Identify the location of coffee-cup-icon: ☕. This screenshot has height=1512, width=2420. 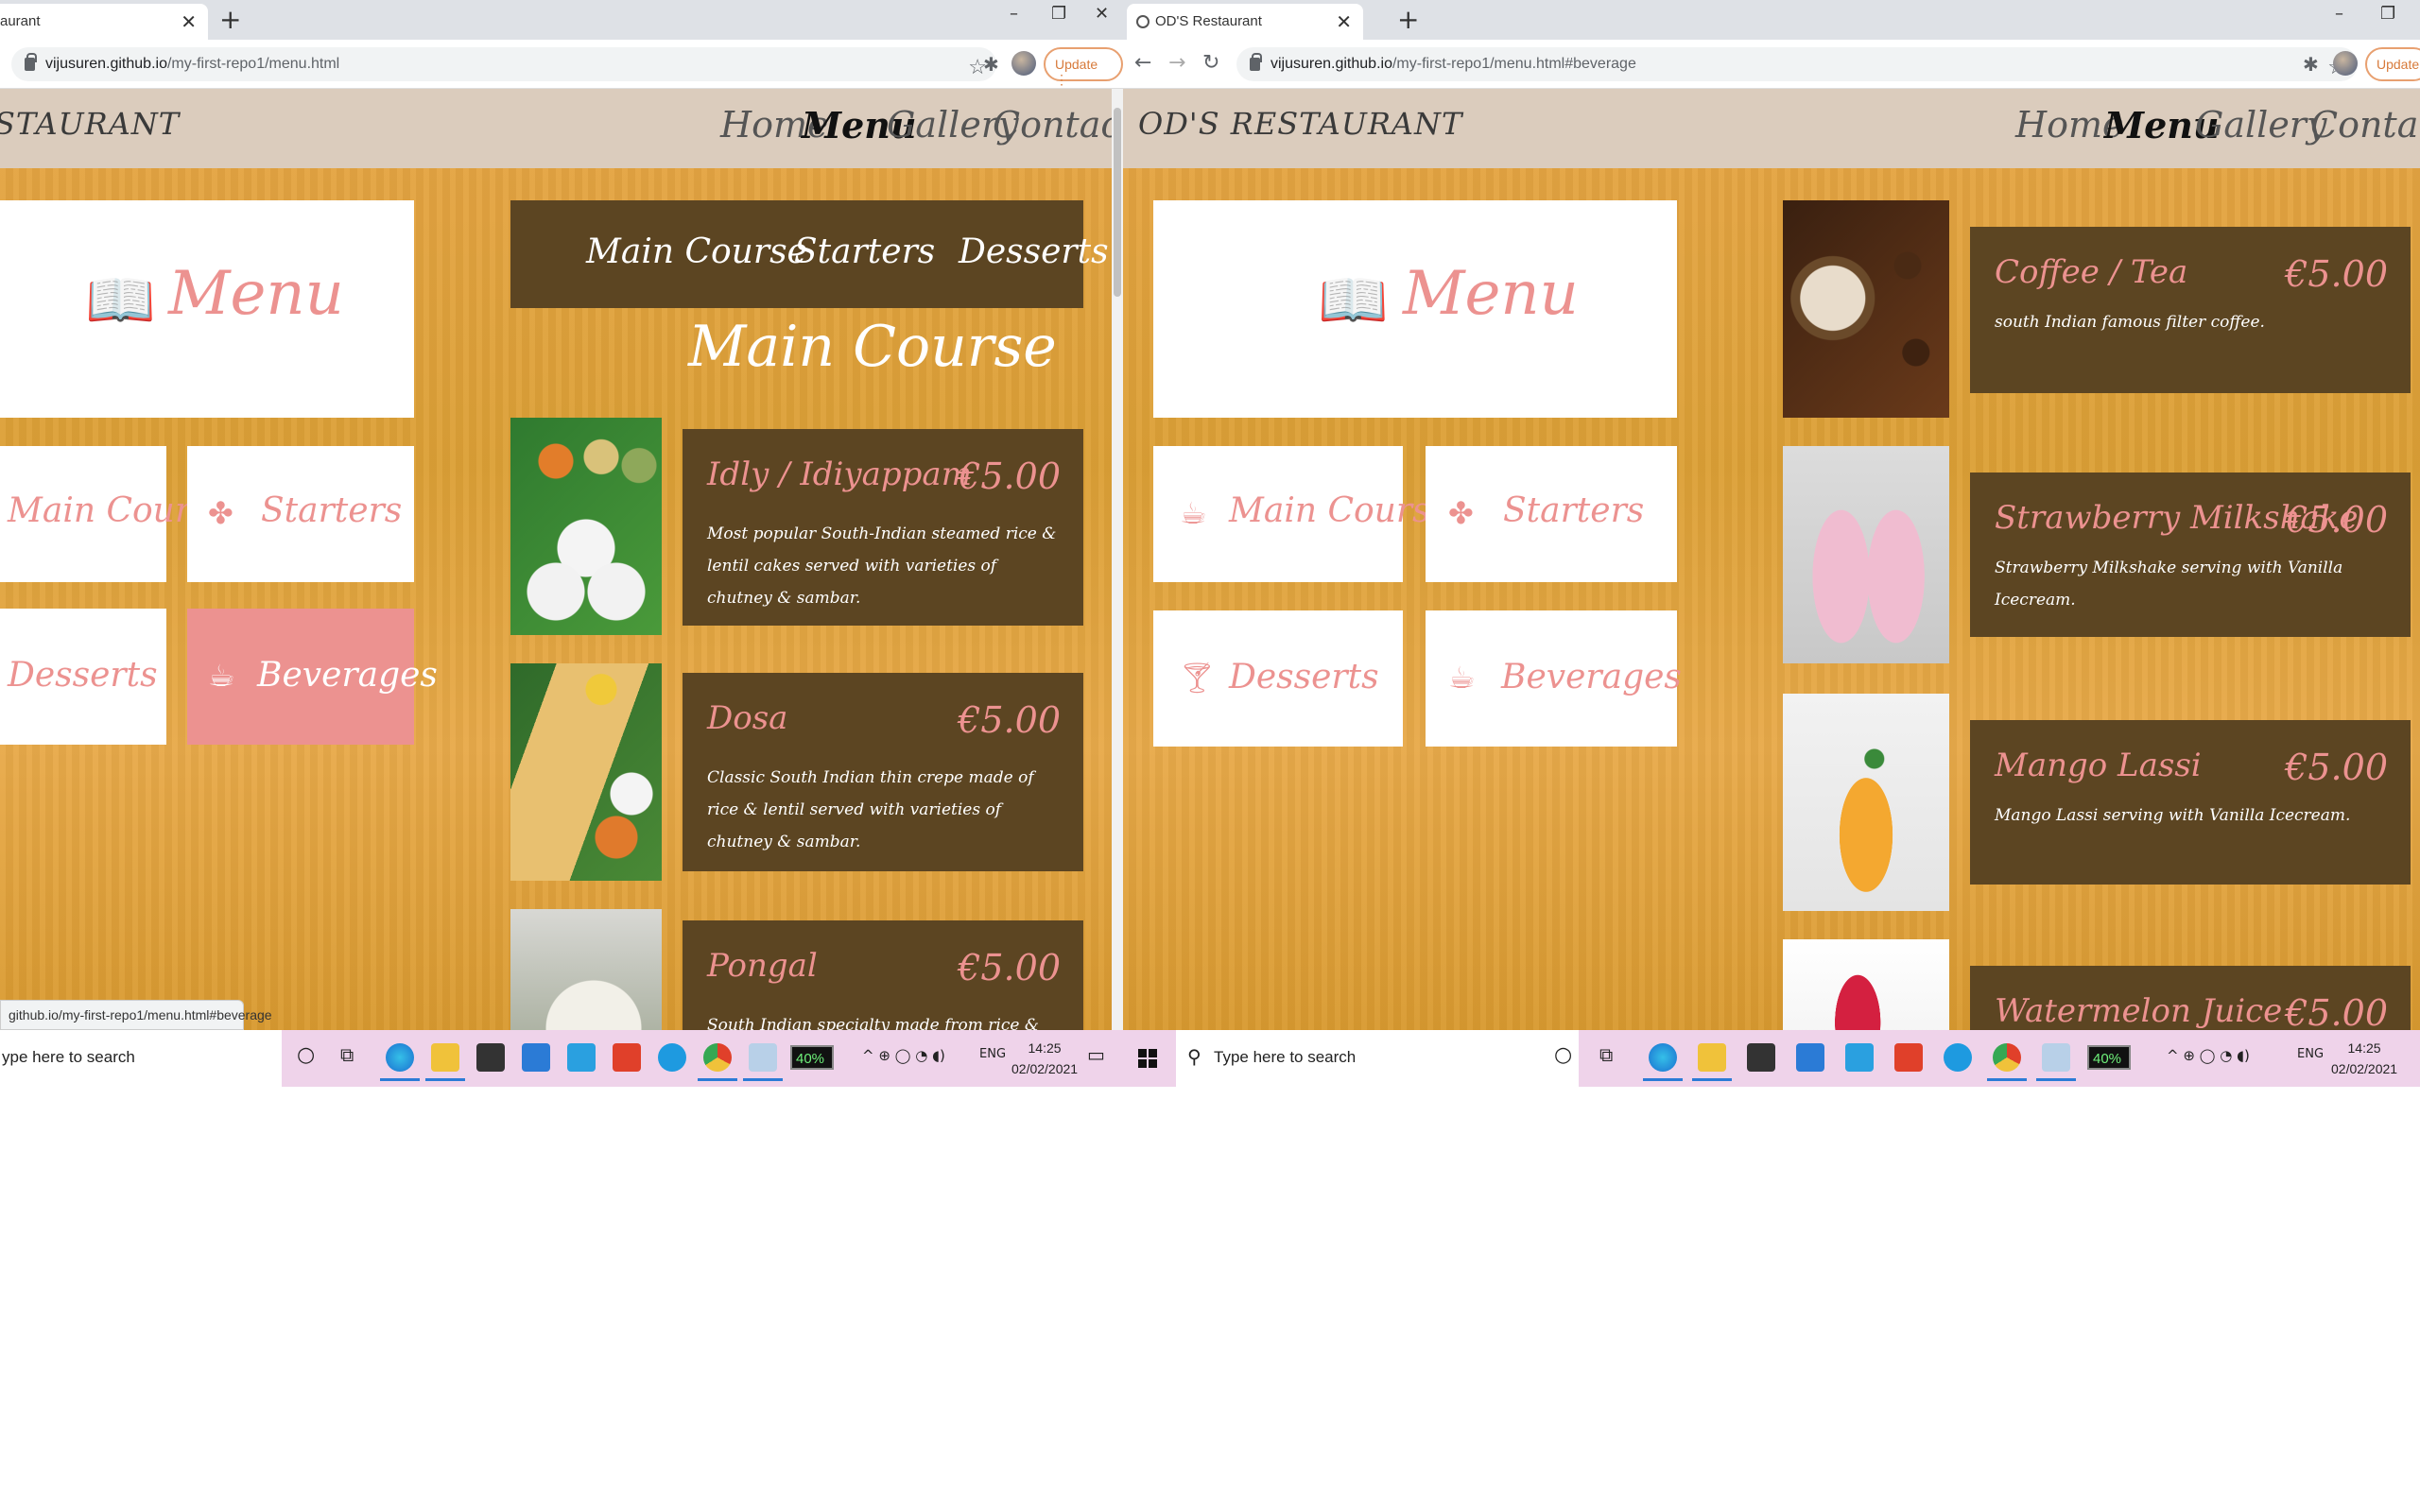
(1193, 513).